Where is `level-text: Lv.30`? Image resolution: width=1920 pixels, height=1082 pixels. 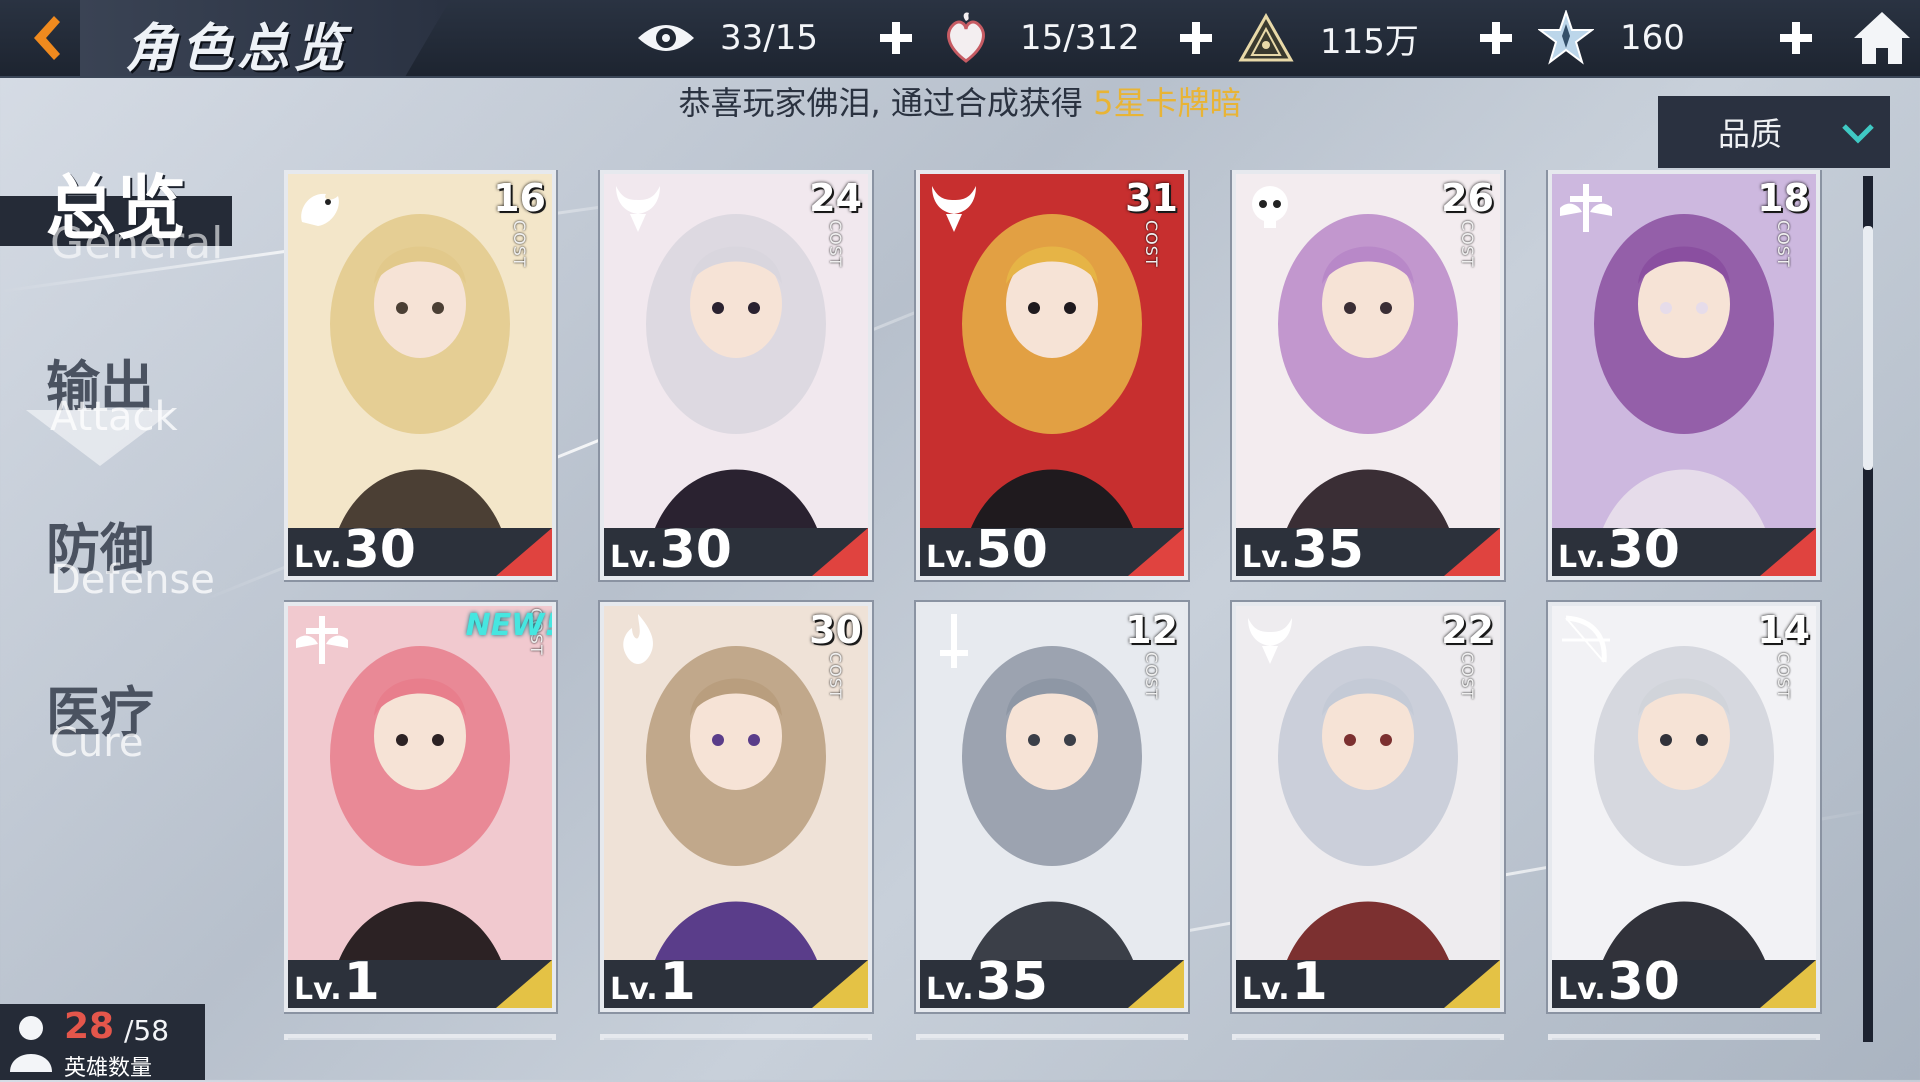
level-text: Lv.30 is located at coordinates (671, 550).